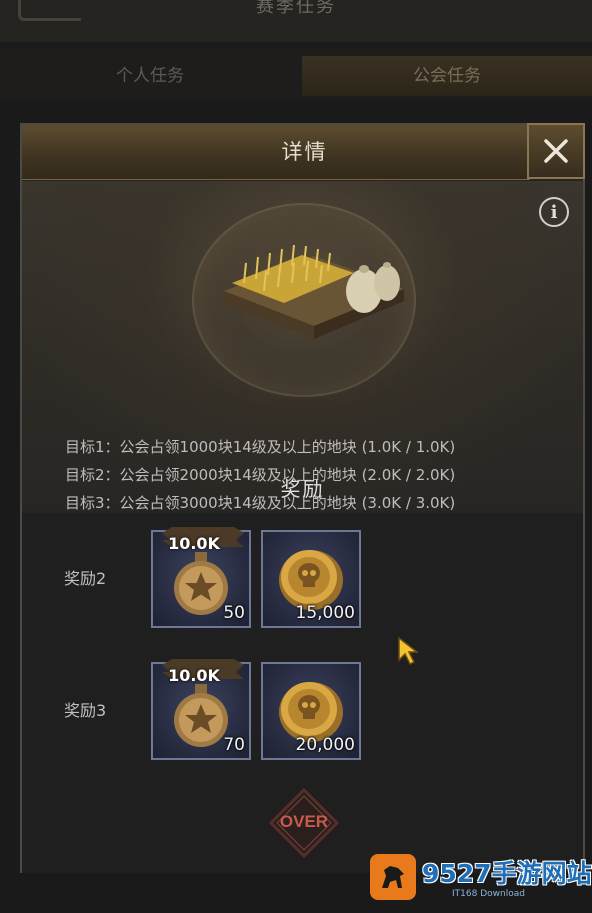 The image size is (592, 913). Describe the element at coordinates (201, 577) in the screenshot. I see `reward-item-medal: 10.0K 50` at that location.